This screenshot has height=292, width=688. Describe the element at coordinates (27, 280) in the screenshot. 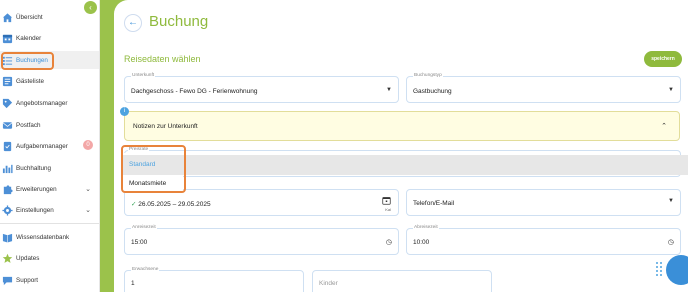

I see `sidebar-item-label: Support` at that location.